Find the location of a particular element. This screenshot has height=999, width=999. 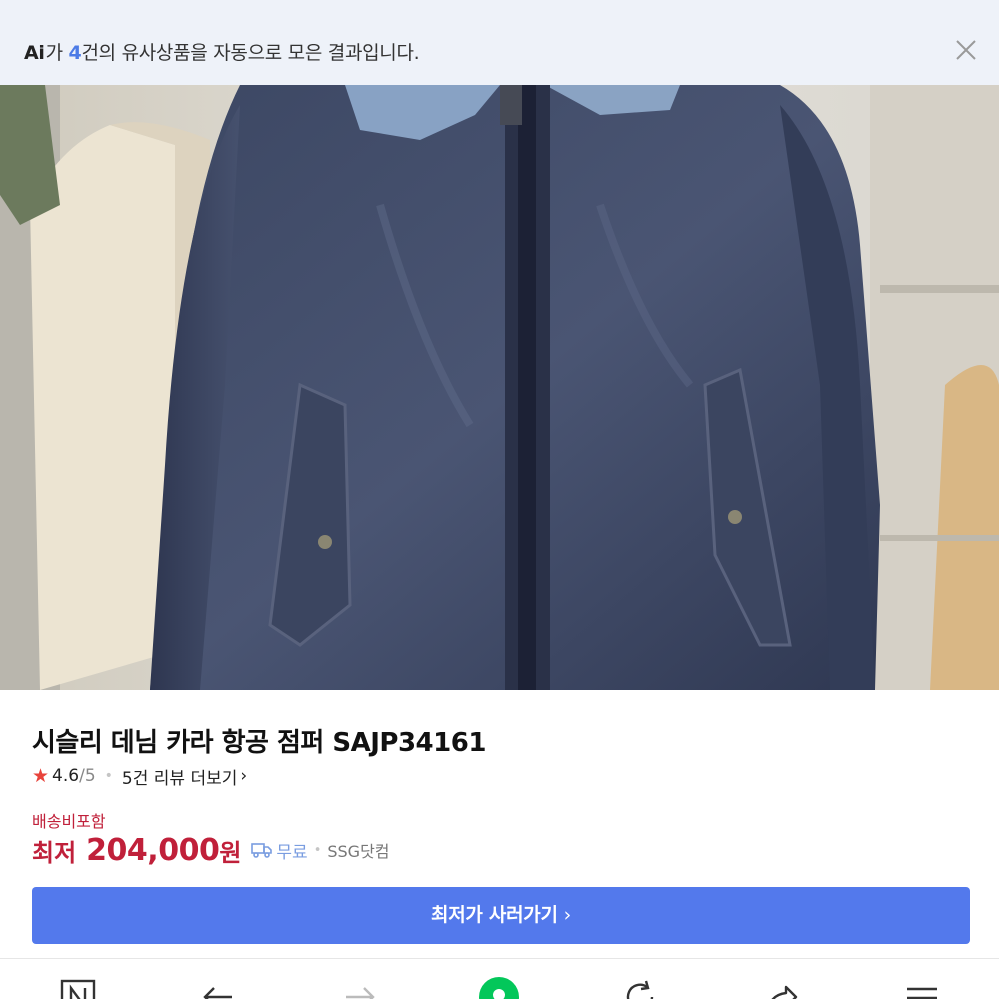

ai-logo: Ai is located at coordinates (34, 53).